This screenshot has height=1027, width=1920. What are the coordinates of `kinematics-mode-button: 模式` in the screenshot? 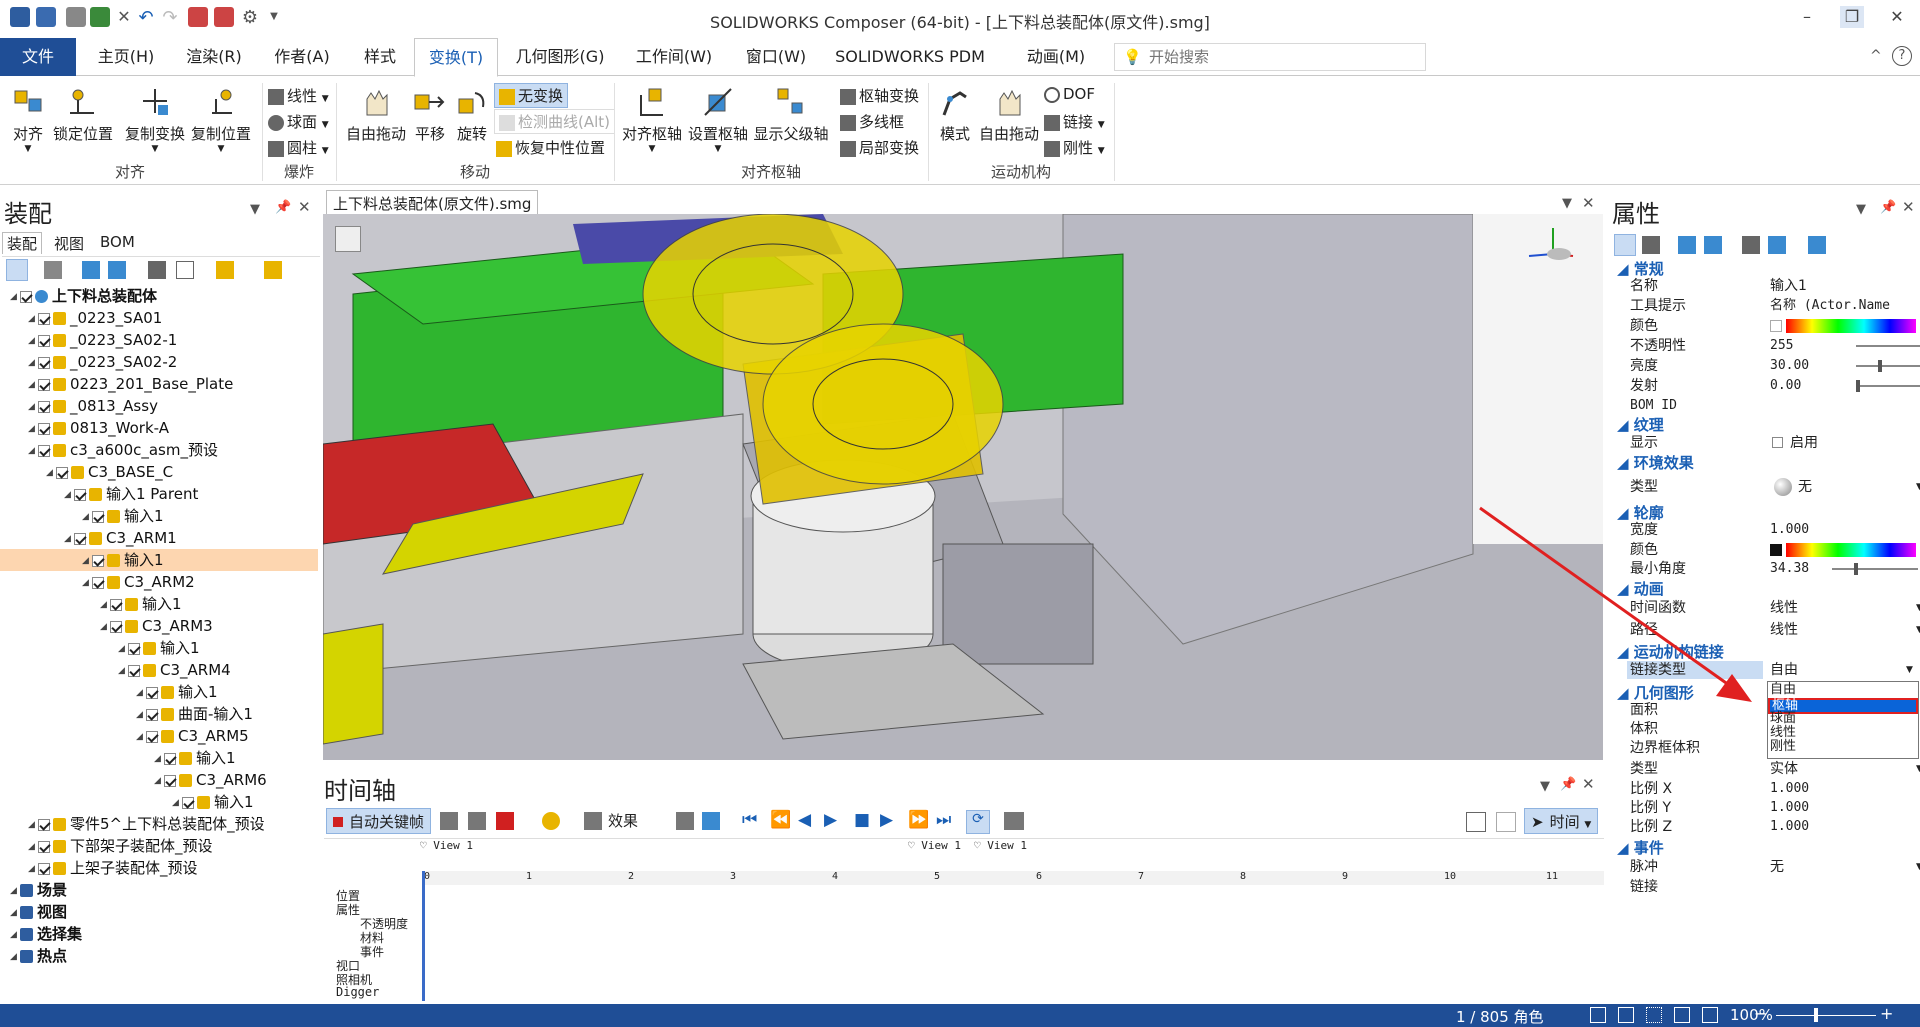 It's located at (955, 112).